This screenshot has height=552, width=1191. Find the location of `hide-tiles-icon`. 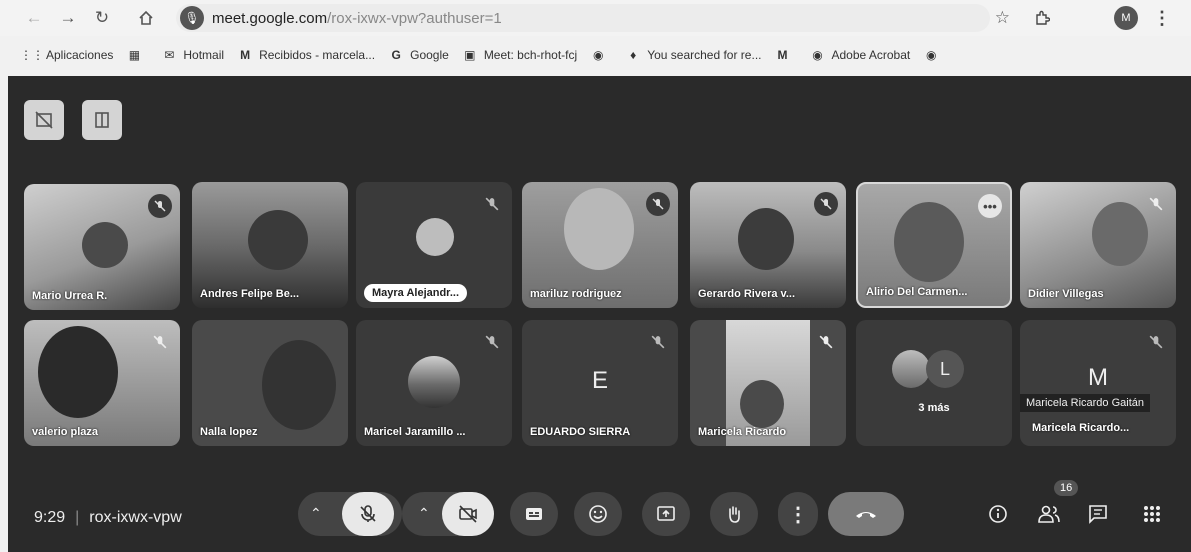

hide-tiles-icon is located at coordinates (44, 120).